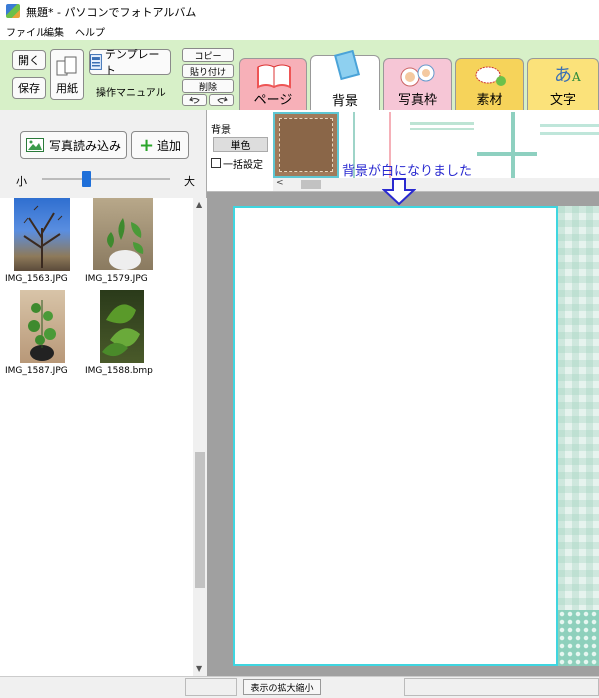 Image resolution: width=599 pixels, height=698 pixels. Describe the element at coordinates (347, 65) in the screenshot. I see `background-icon` at that location.